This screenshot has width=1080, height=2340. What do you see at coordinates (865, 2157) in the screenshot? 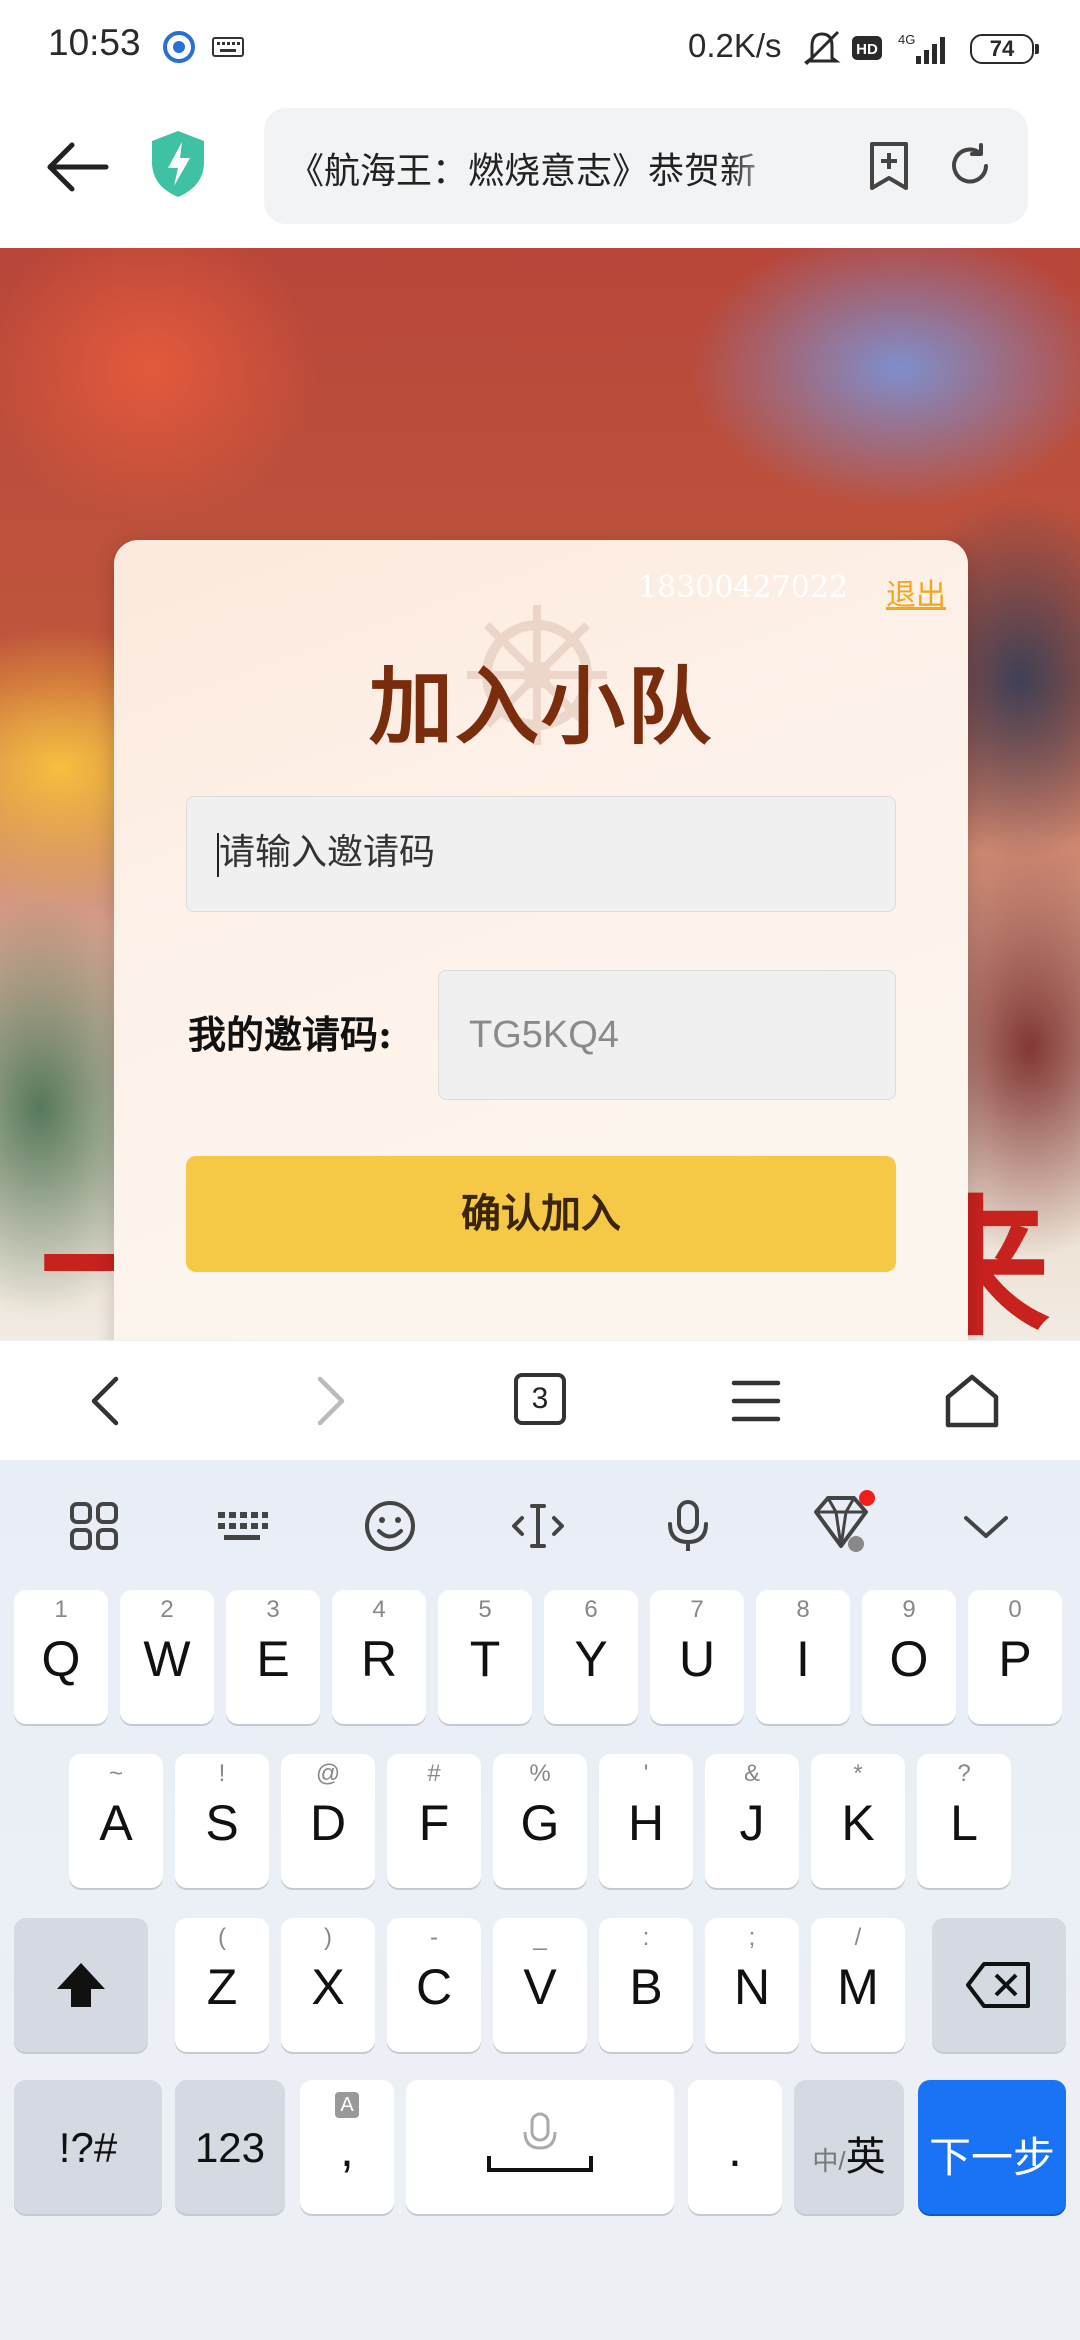
I see `lang-main: 英` at bounding box center [865, 2157].